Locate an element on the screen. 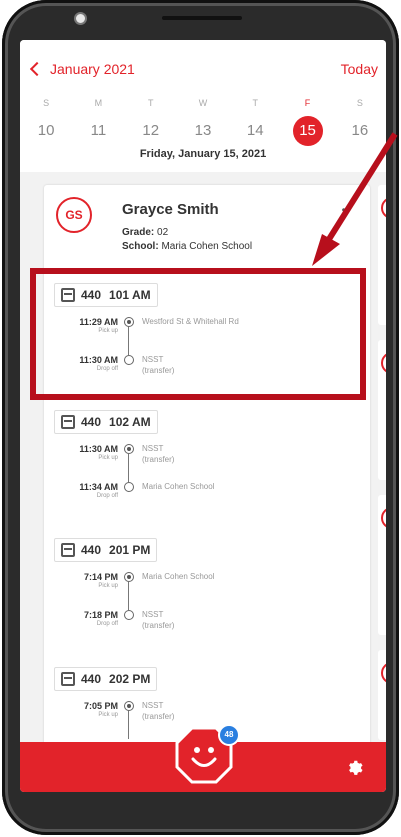 The image size is (401, 837). day-thu: T 14 is located at coordinates (255, 122).